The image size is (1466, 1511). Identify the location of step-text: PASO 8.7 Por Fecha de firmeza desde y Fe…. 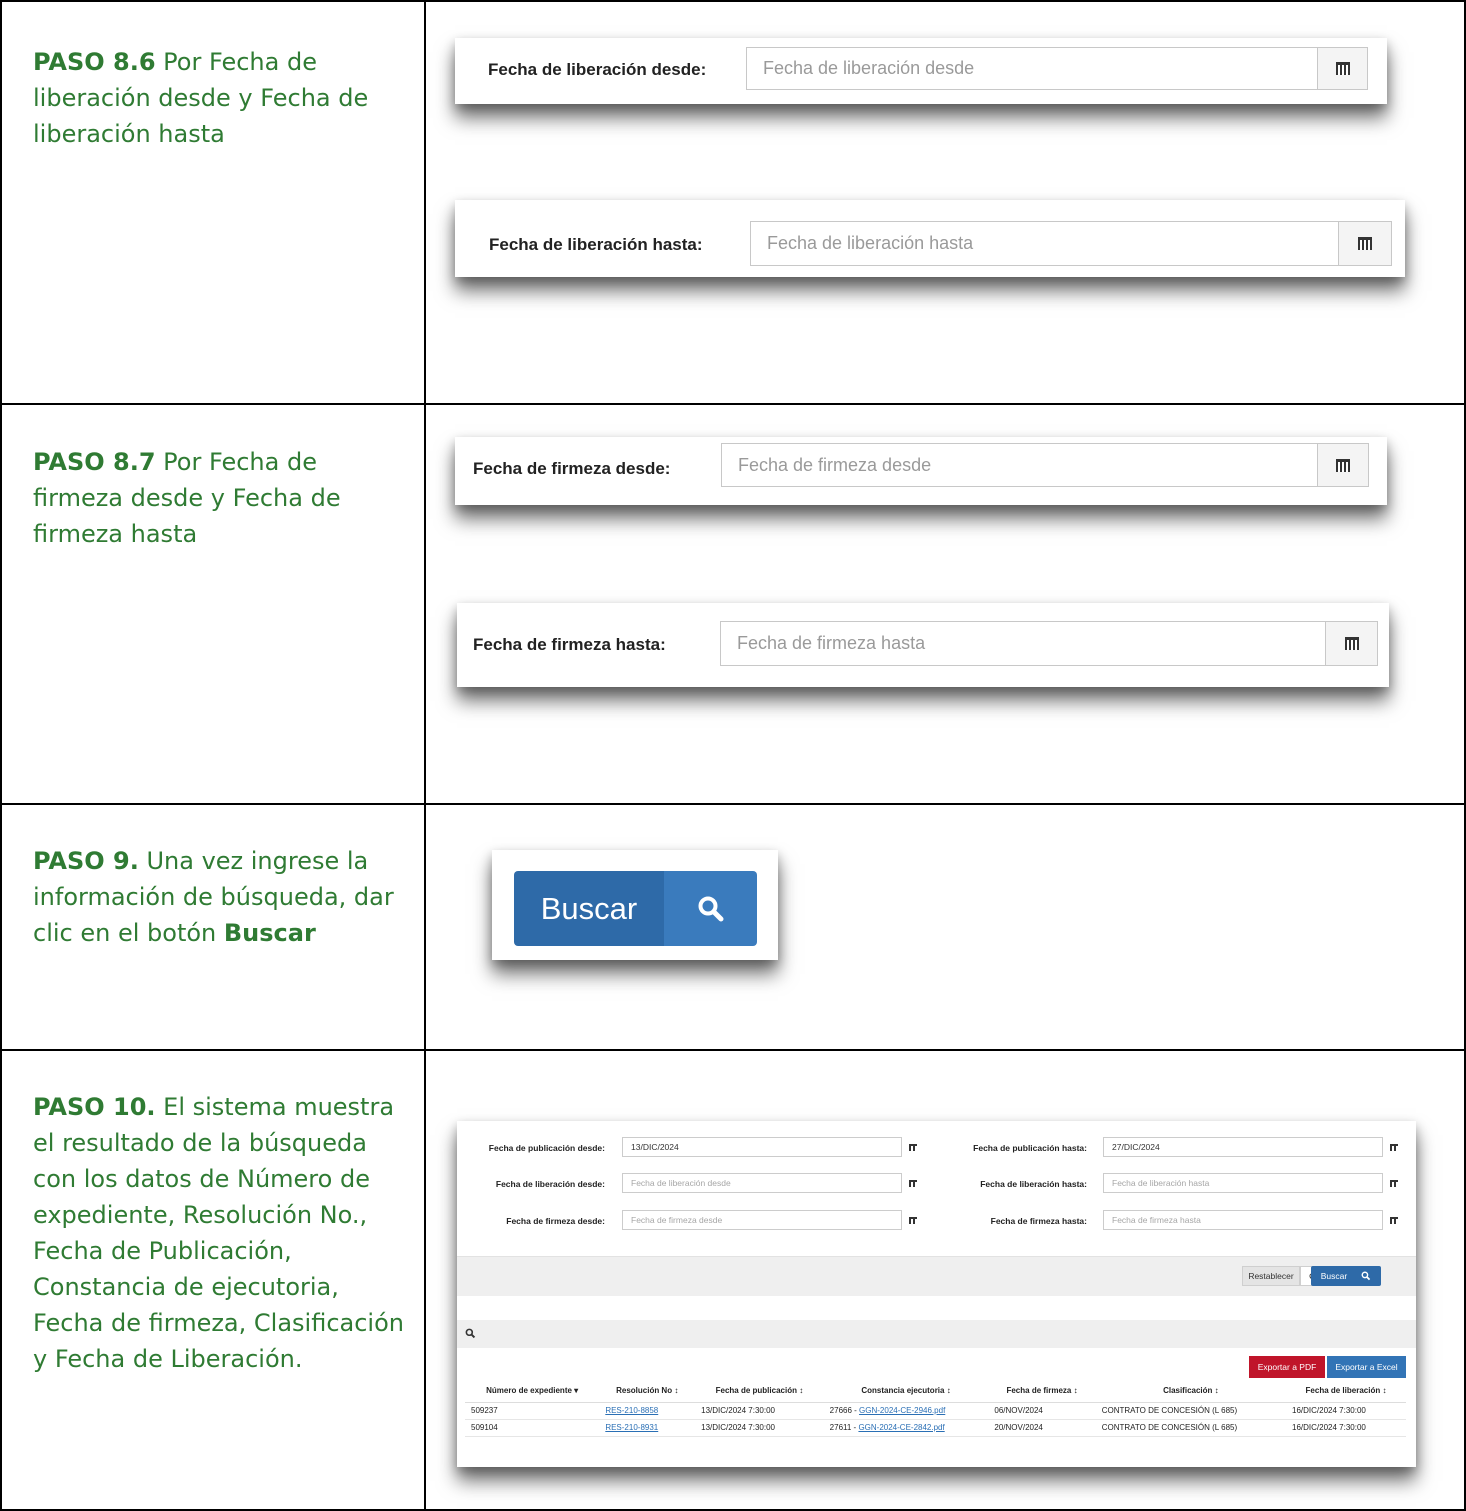
(220, 498).